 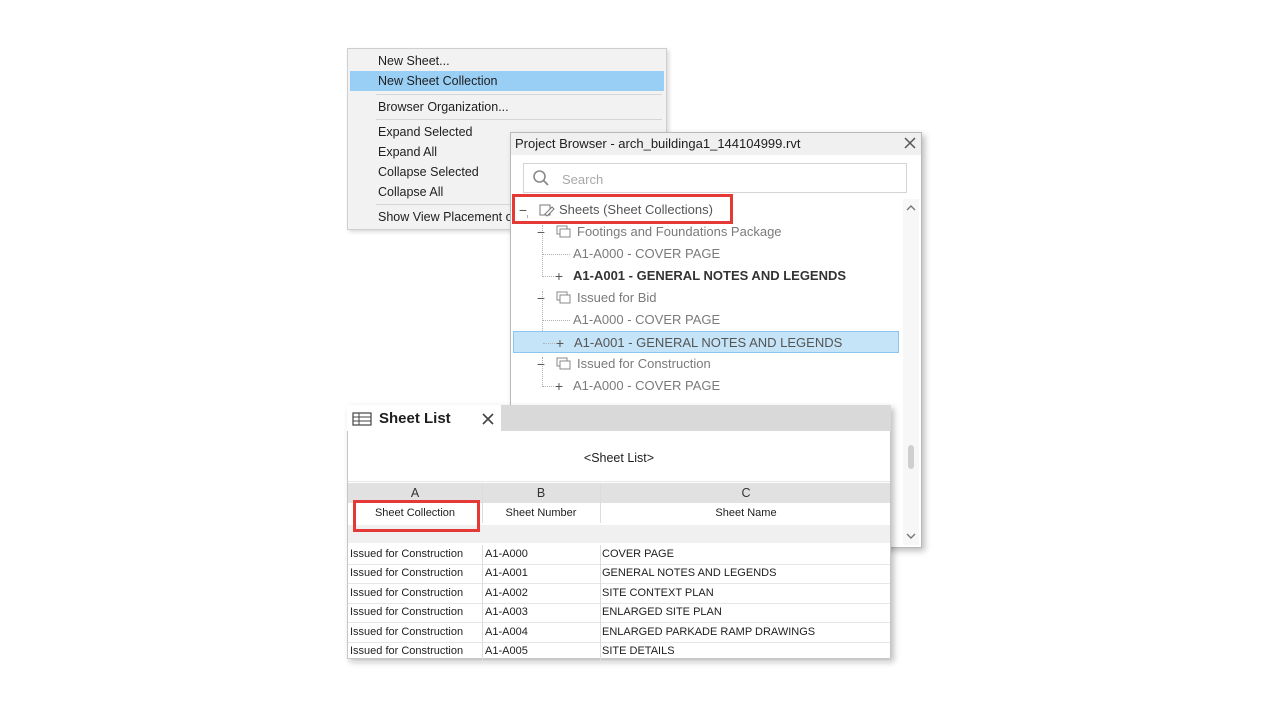 I want to click on tree-node-issued-for-construction: − Issued for Construction, so click(x=705, y=364).